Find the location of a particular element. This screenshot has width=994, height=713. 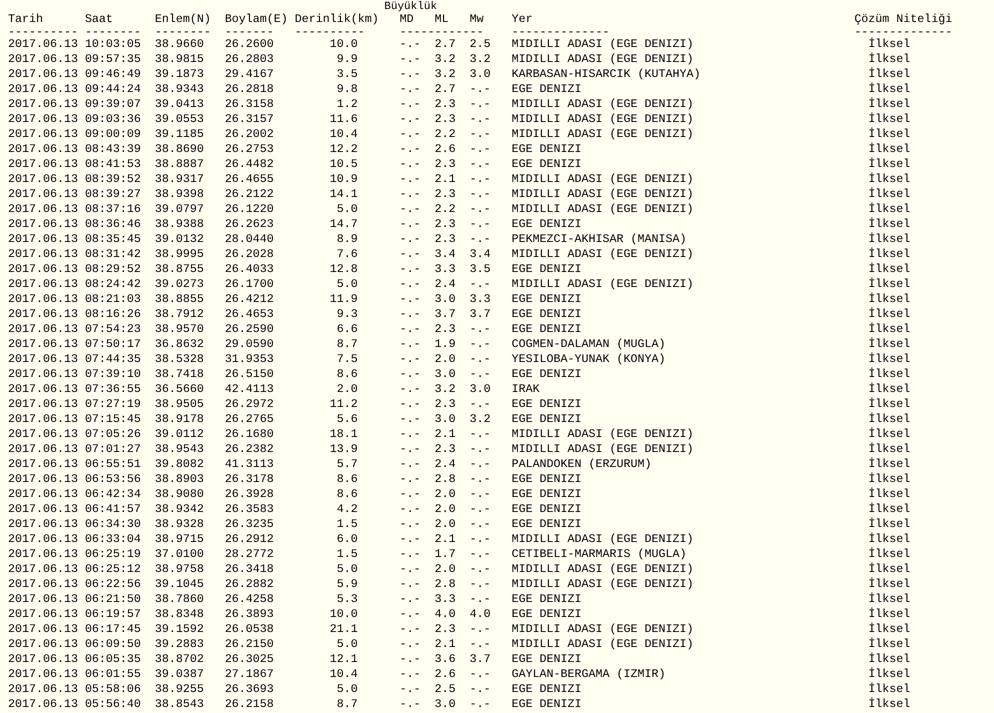

table-cell-text: 38.9543 is located at coordinates (179, 449).